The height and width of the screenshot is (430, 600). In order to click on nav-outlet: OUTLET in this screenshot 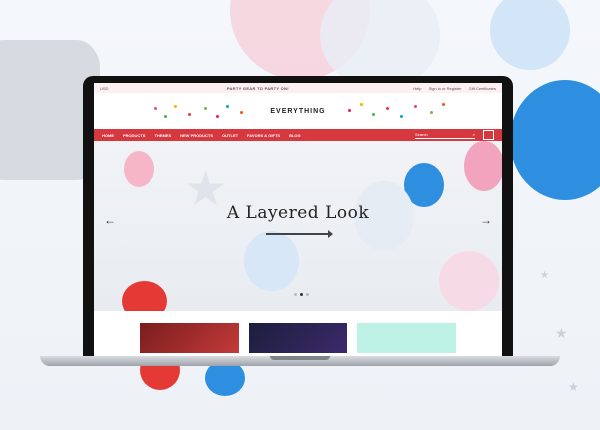, I will do `click(230, 135)`.